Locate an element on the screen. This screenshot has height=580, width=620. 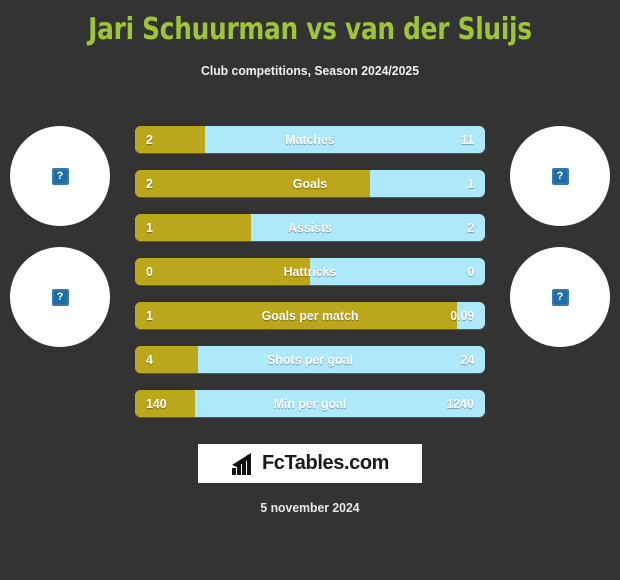
stat-value-right: 1240 is located at coordinates (460, 403).